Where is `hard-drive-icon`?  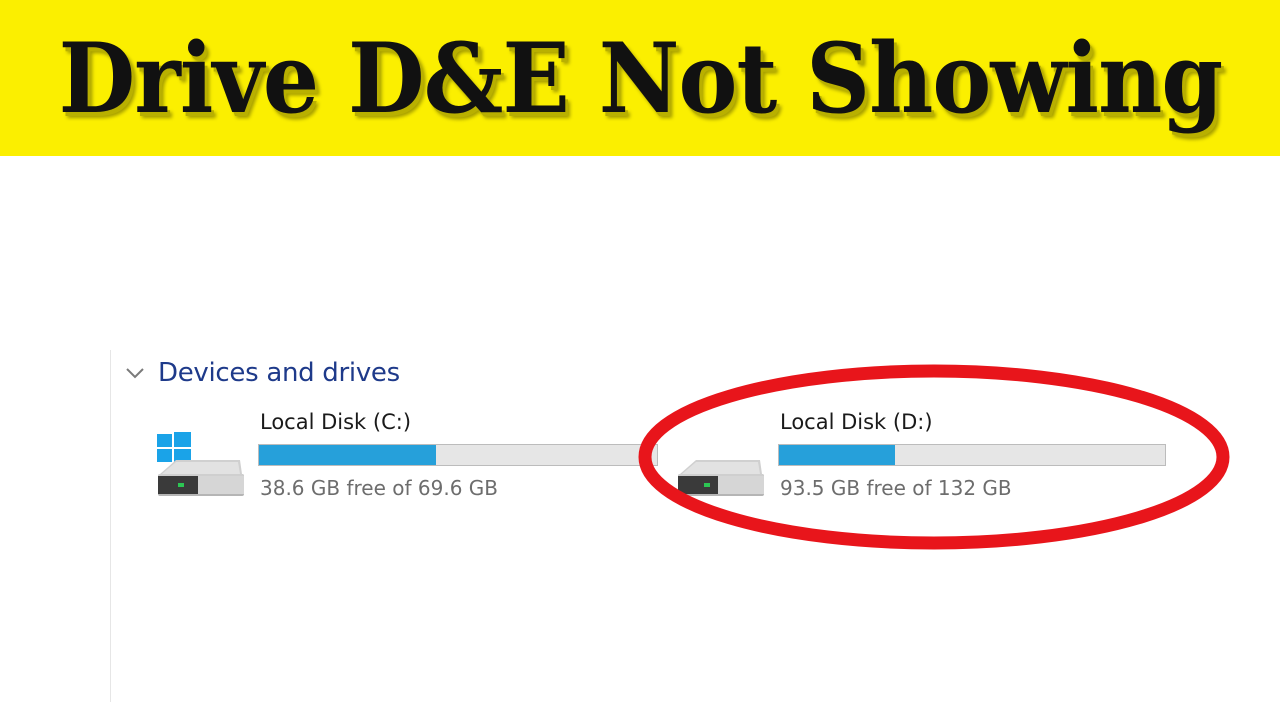 hard-drive-icon is located at coordinates (721, 478).